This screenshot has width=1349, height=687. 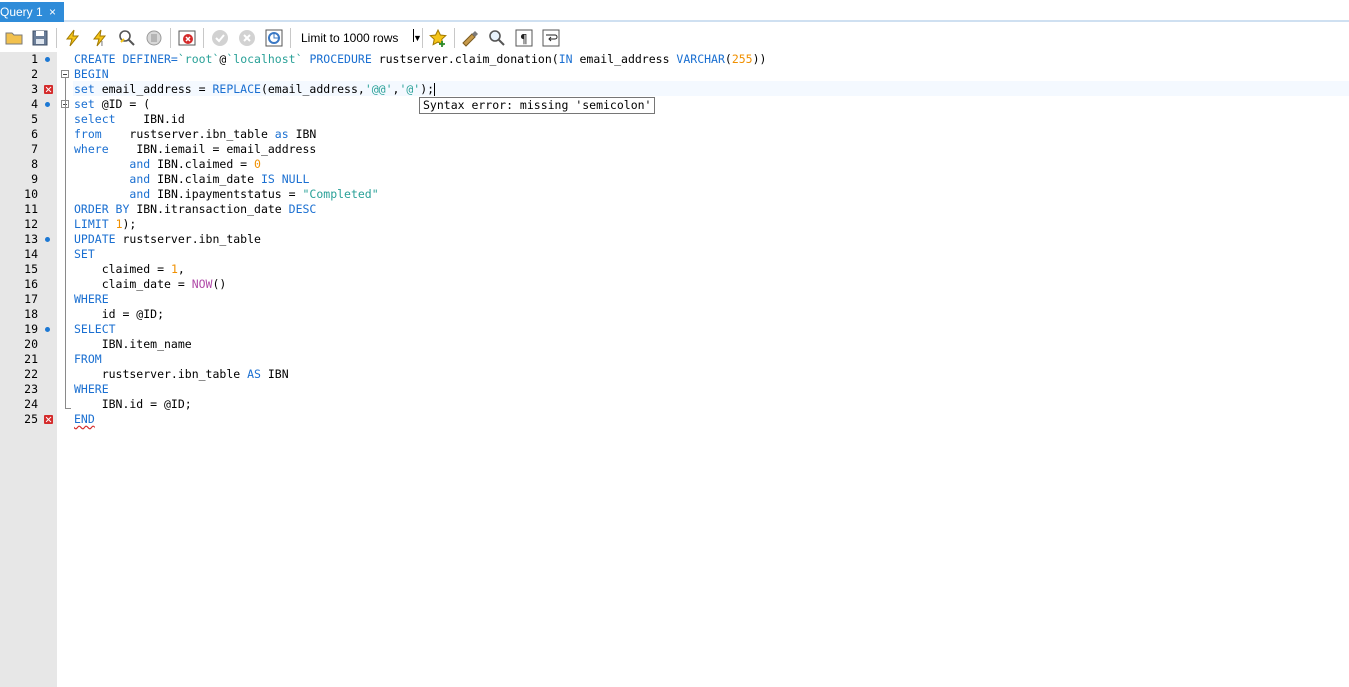 What do you see at coordinates (700, 59) in the screenshot?
I see `code-token: VARCHAR` at bounding box center [700, 59].